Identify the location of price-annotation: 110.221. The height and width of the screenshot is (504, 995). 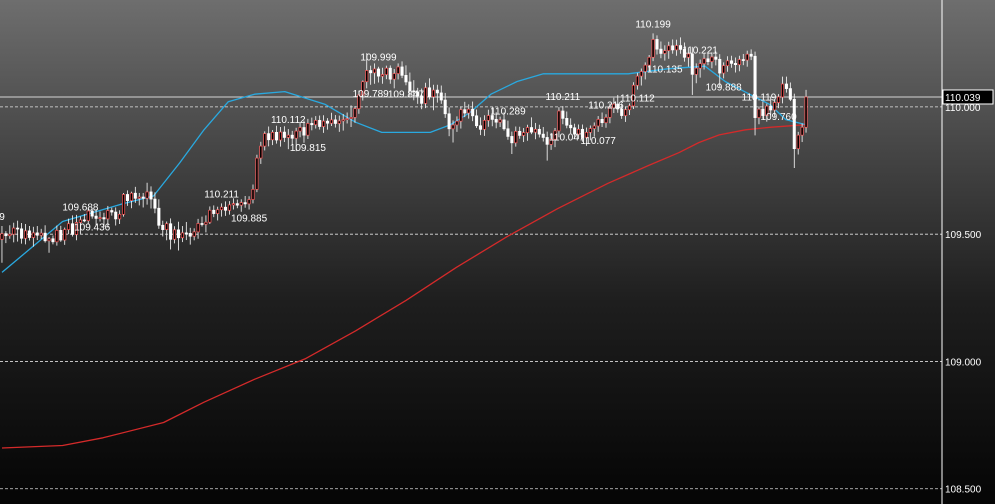
(700, 51).